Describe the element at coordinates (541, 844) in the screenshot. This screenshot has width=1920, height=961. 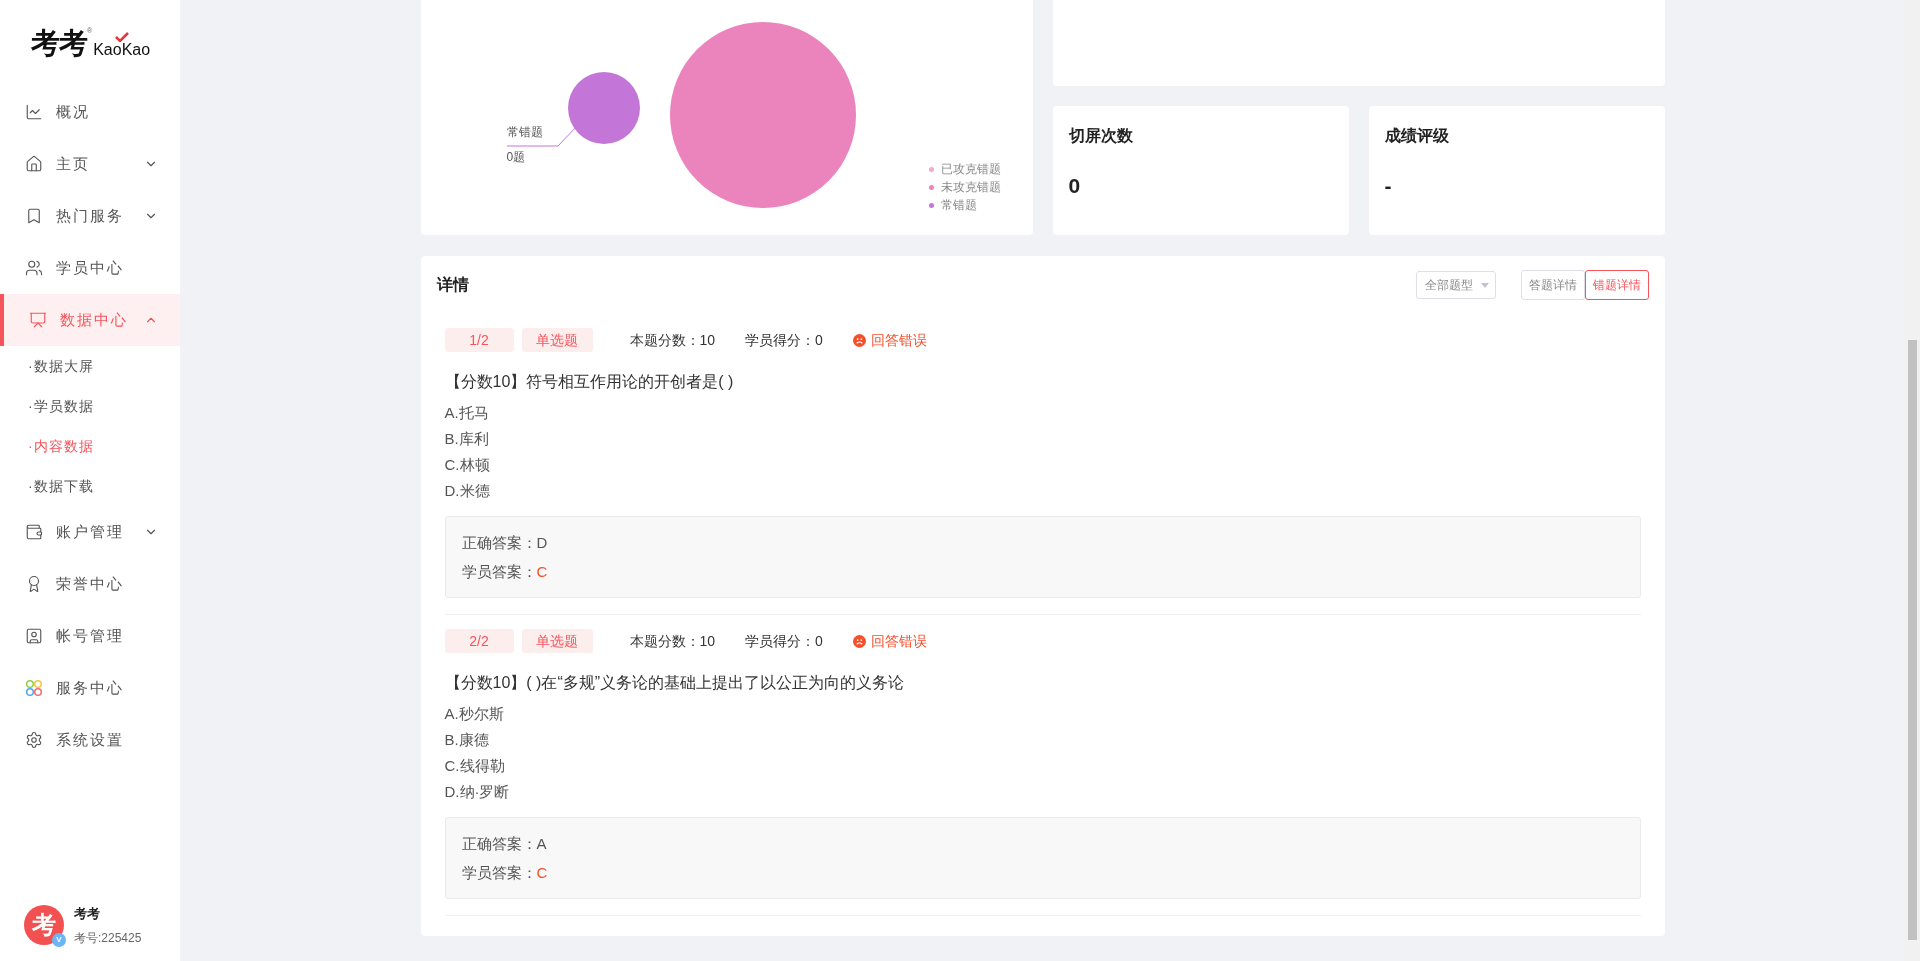
I see `correct-answer: A` at that location.